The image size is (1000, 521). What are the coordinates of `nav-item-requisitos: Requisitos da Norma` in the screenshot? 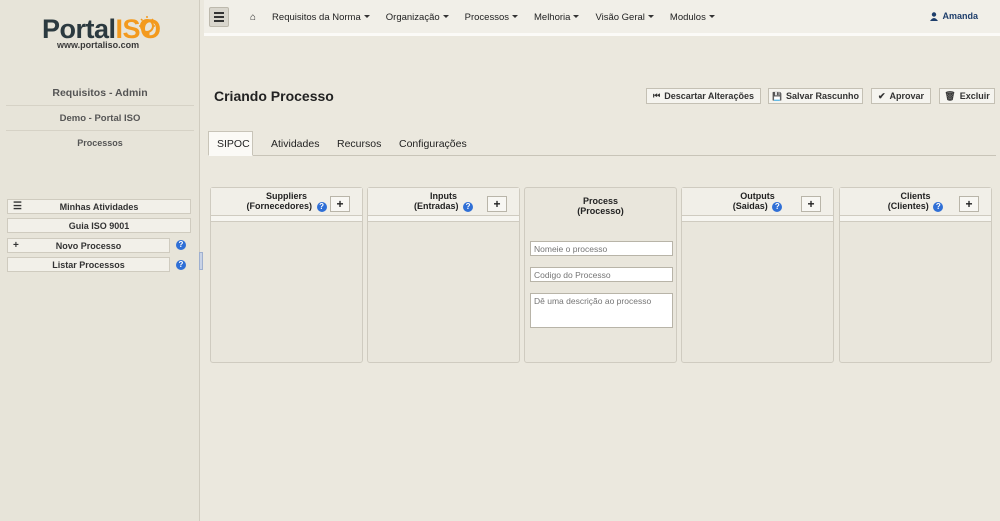 It's located at (321, 17).